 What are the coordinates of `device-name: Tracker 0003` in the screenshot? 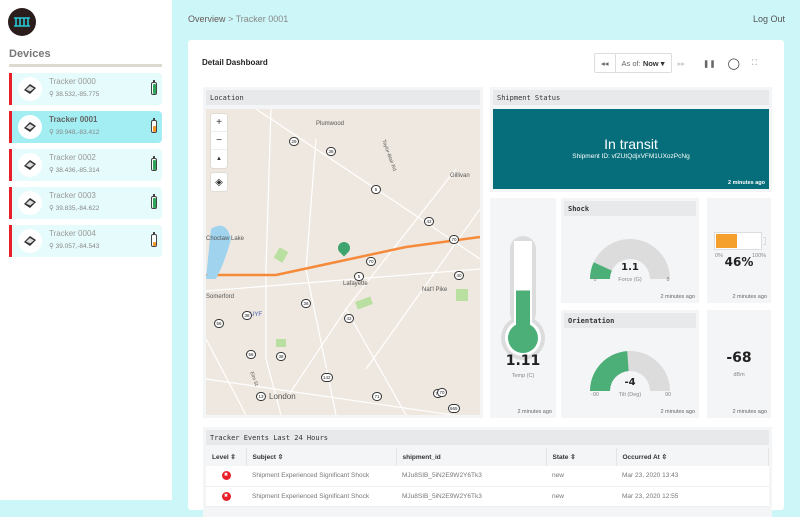 It's located at (72, 195).